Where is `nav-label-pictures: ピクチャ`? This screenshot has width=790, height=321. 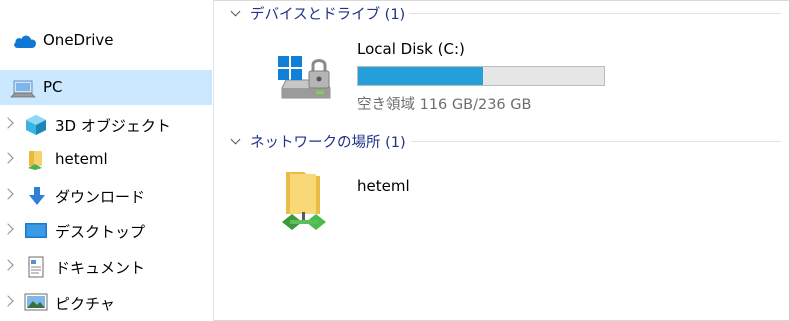 nav-label-pictures: ピクチャ is located at coordinates (85, 304).